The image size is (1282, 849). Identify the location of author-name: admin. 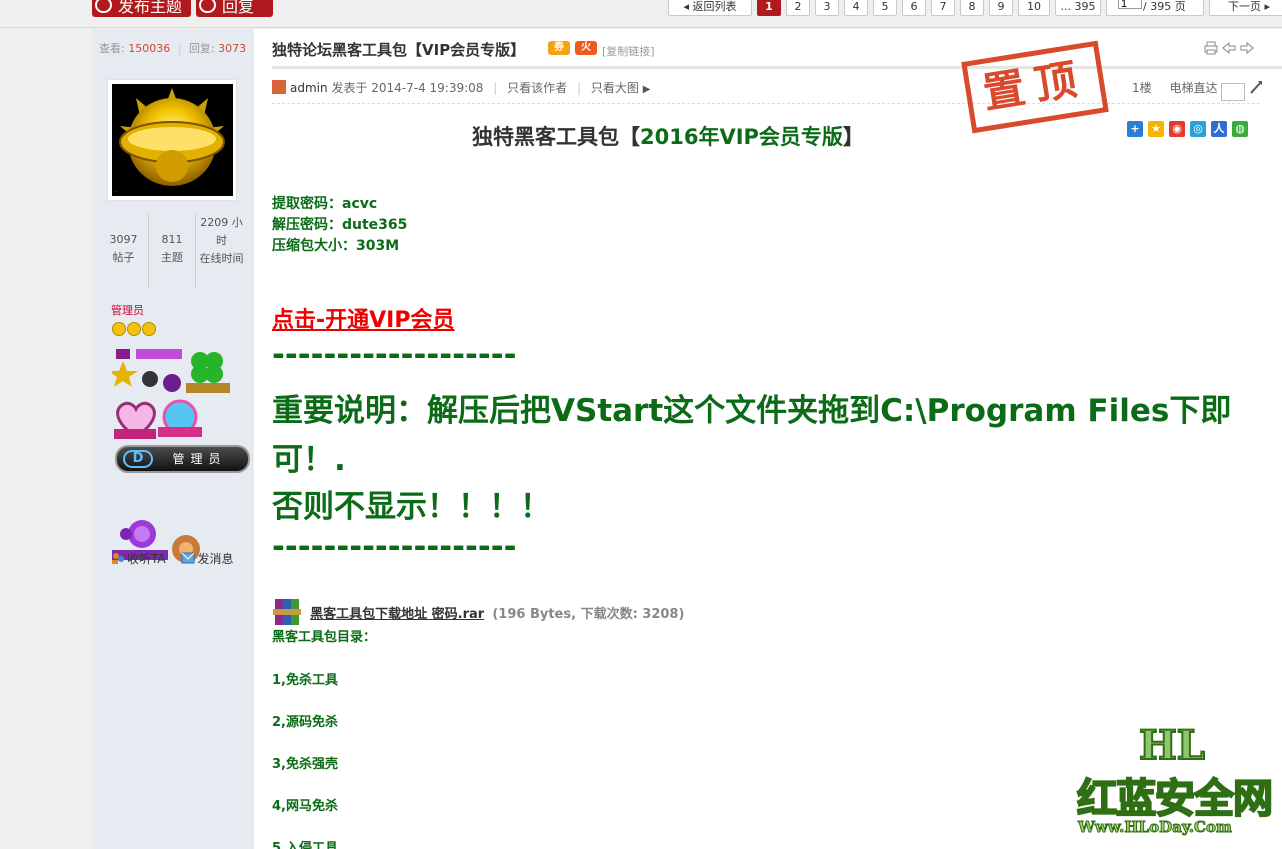
(309, 88).